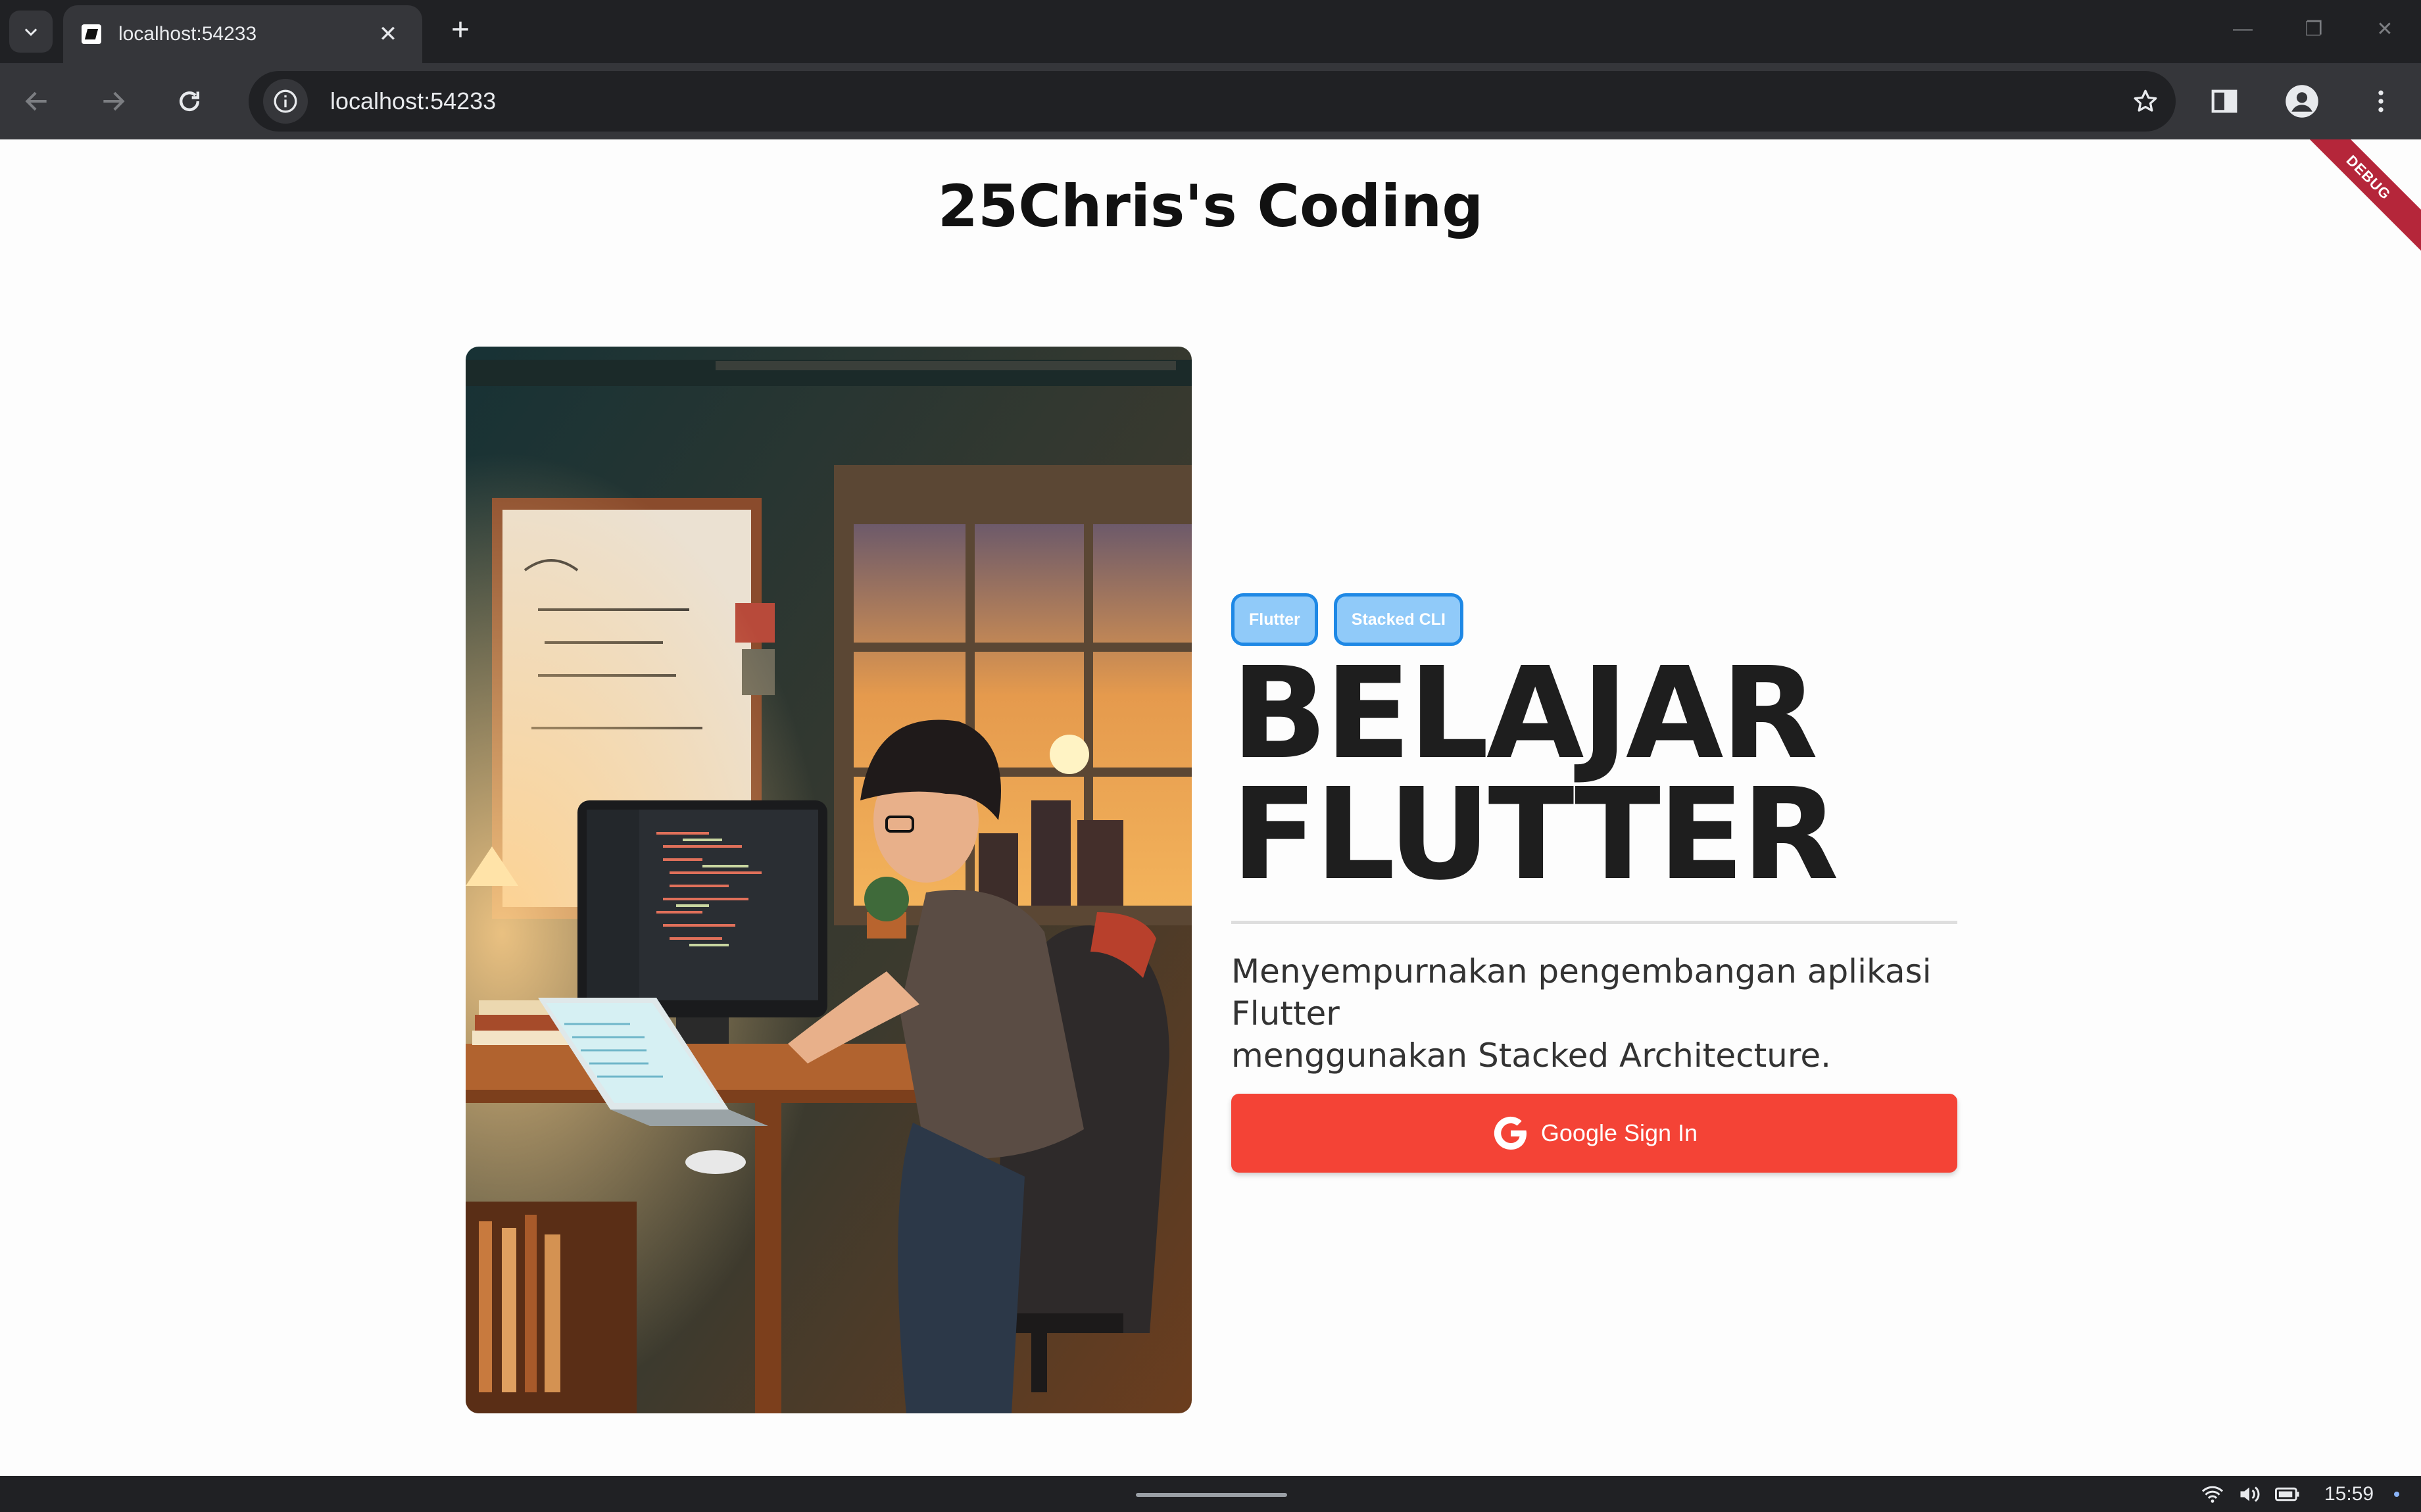 This screenshot has width=2421, height=1512. What do you see at coordinates (187, 34) in the screenshot?
I see `tab-title: localhost:54233` at bounding box center [187, 34].